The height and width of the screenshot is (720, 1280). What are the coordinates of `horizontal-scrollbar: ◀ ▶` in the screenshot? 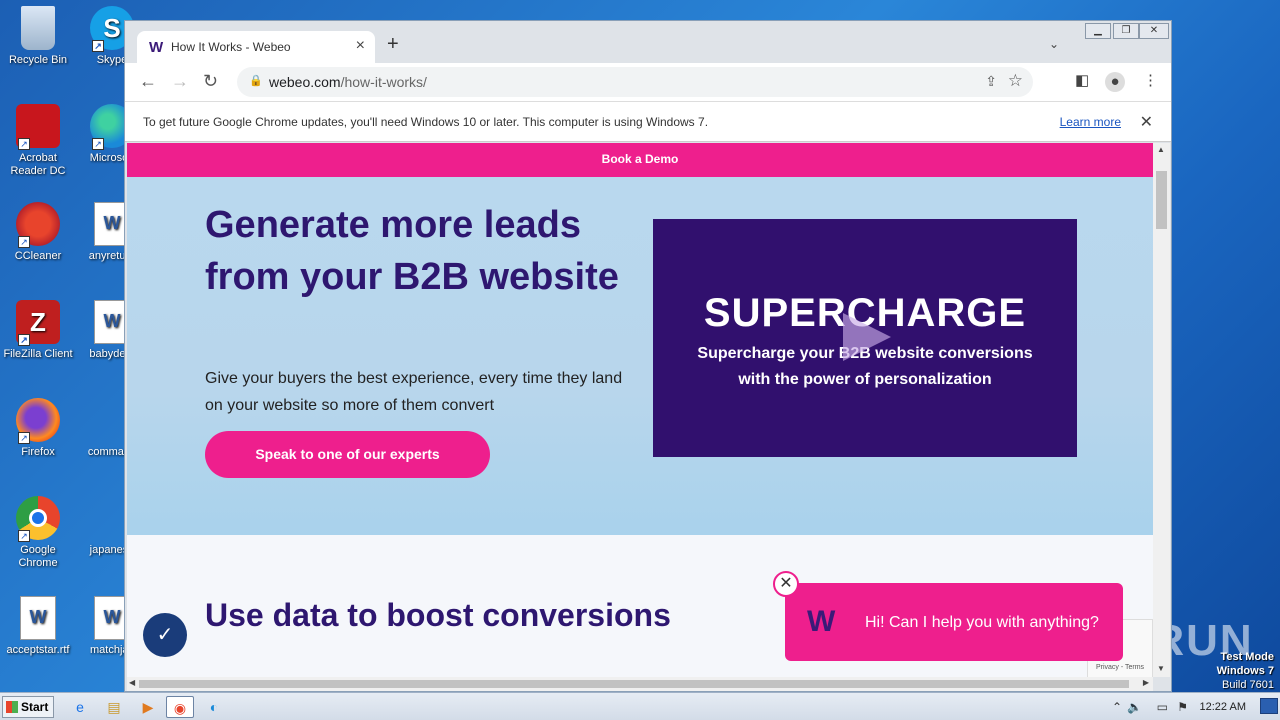 It's located at (640, 684).